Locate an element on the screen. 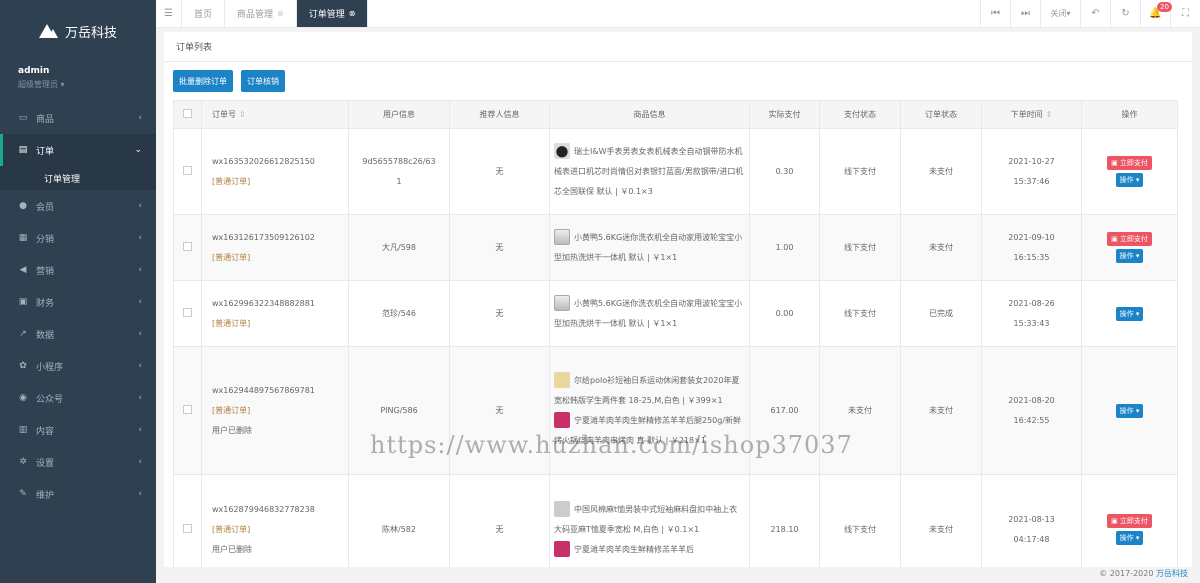  user-info: PING/586 is located at coordinates (399, 410).